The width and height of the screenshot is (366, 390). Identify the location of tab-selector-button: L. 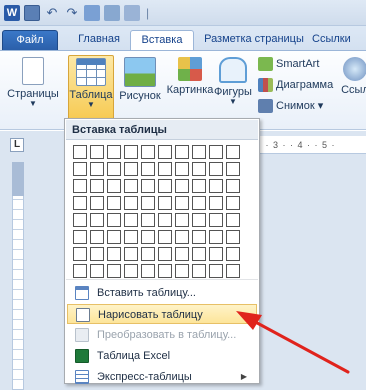
(17, 145).